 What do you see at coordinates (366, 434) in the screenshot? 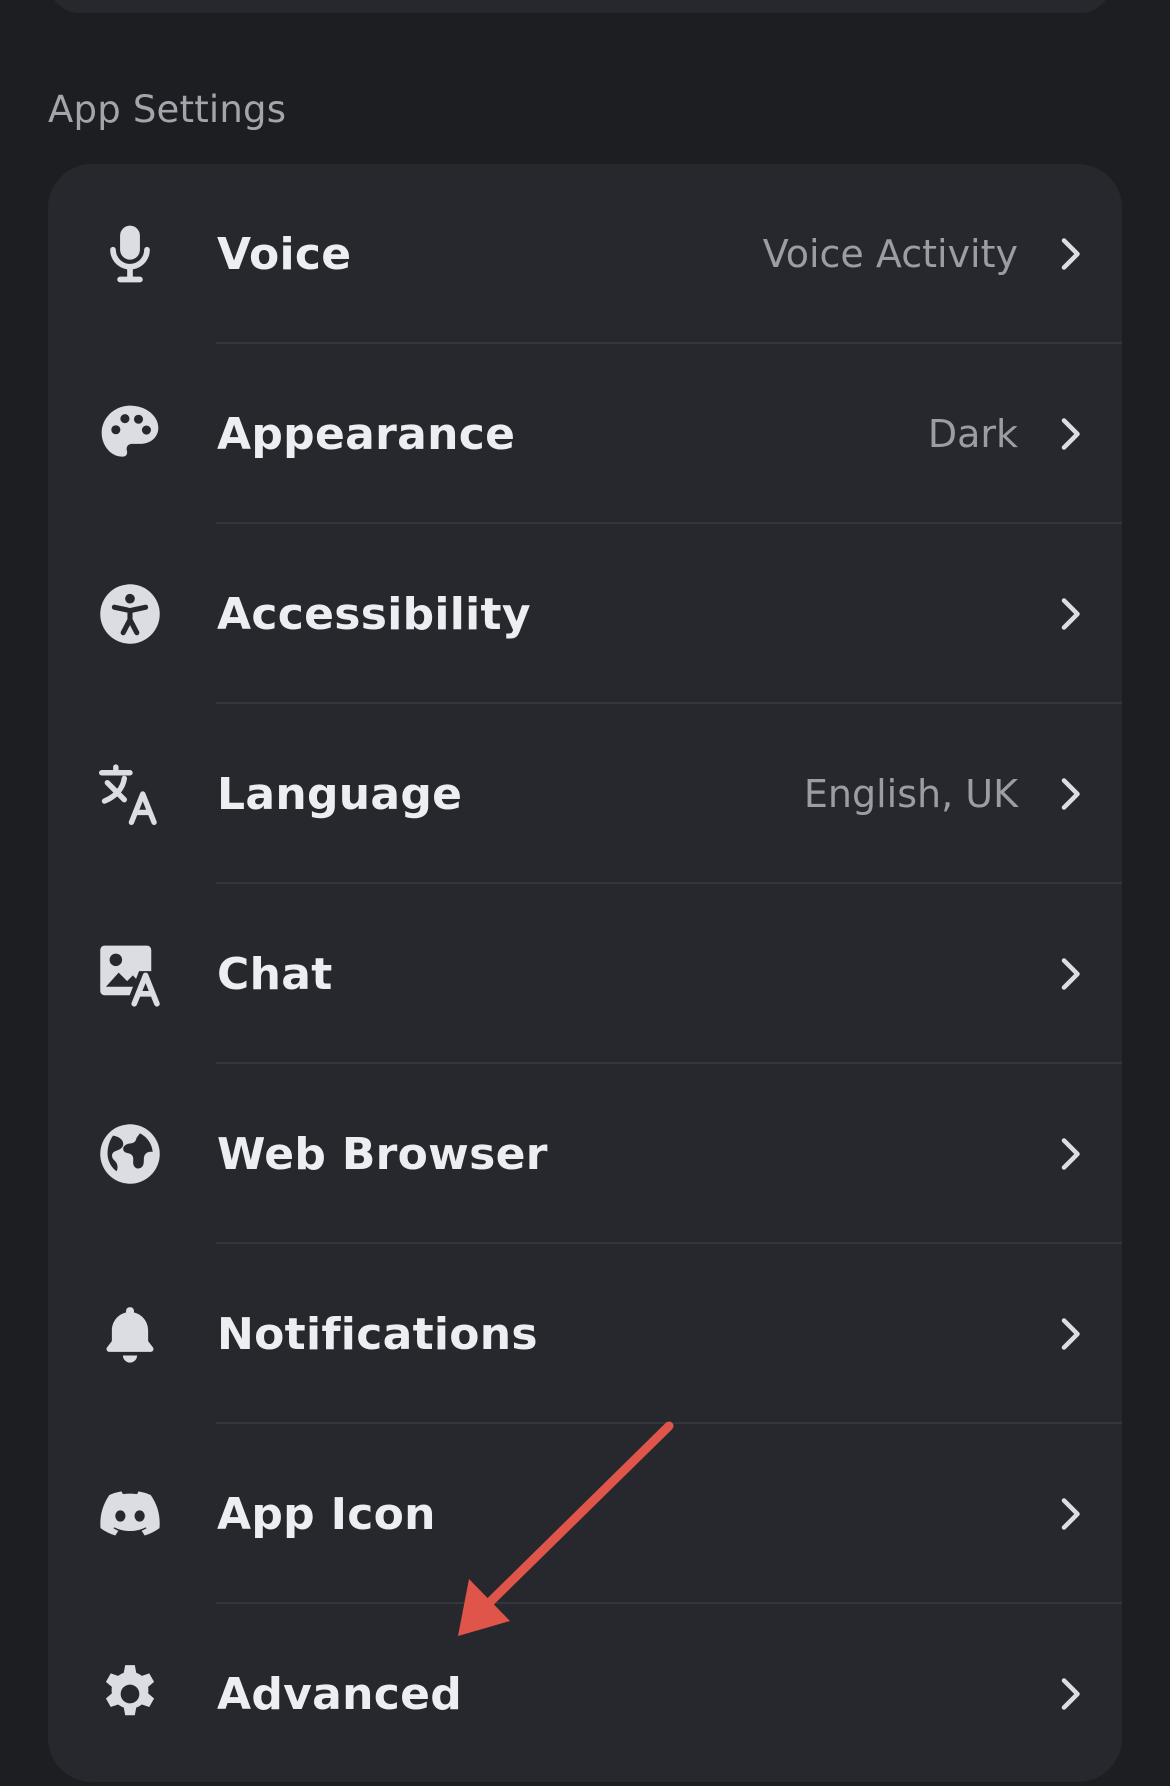
I see `row-label: Appearance` at bounding box center [366, 434].